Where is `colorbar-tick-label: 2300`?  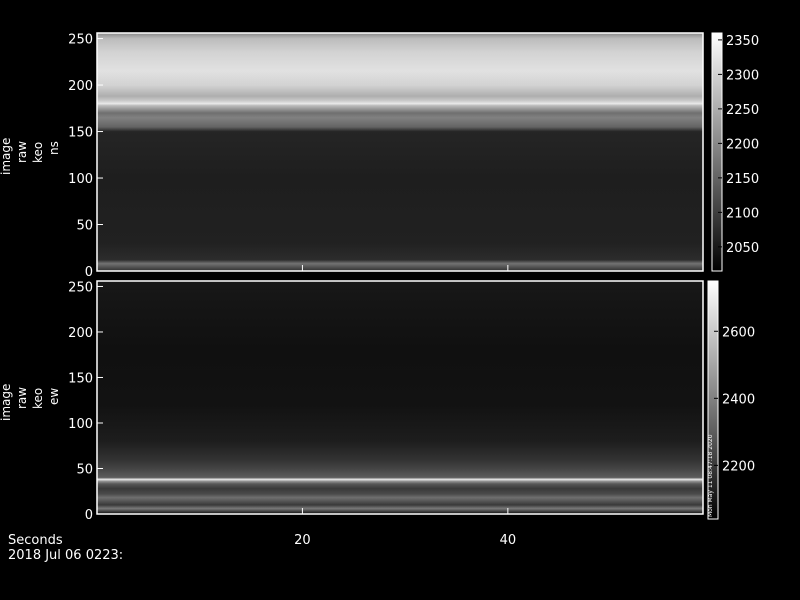
colorbar-tick-label: 2300 is located at coordinates (742, 75).